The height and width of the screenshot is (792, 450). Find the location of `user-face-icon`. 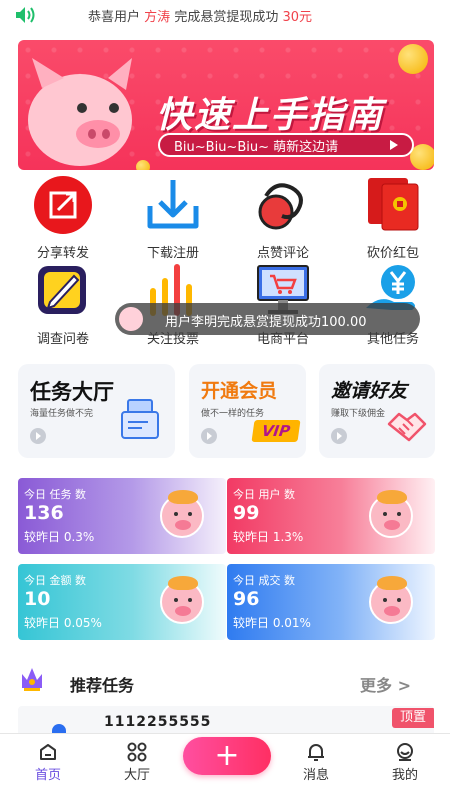

user-face-icon is located at coordinates (405, 752).